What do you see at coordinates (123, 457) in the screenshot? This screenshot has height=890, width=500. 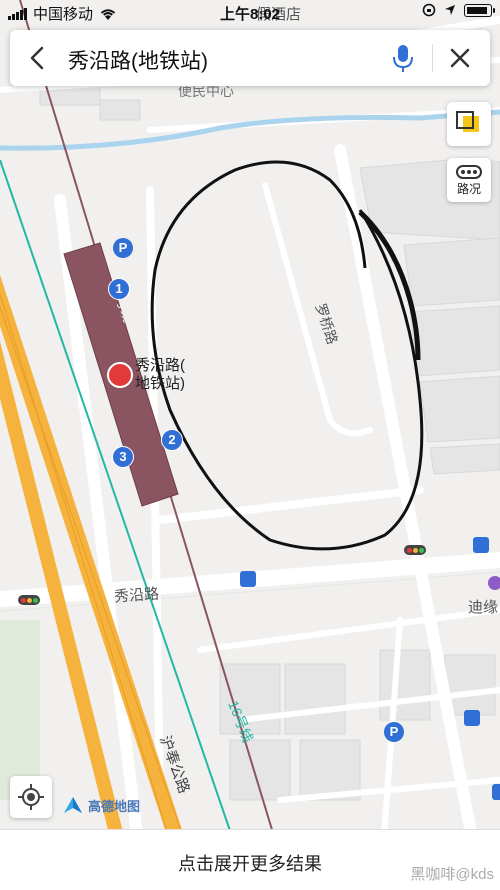 I see `station-exit-3-marker: 3` at bounding box center [123, 457].